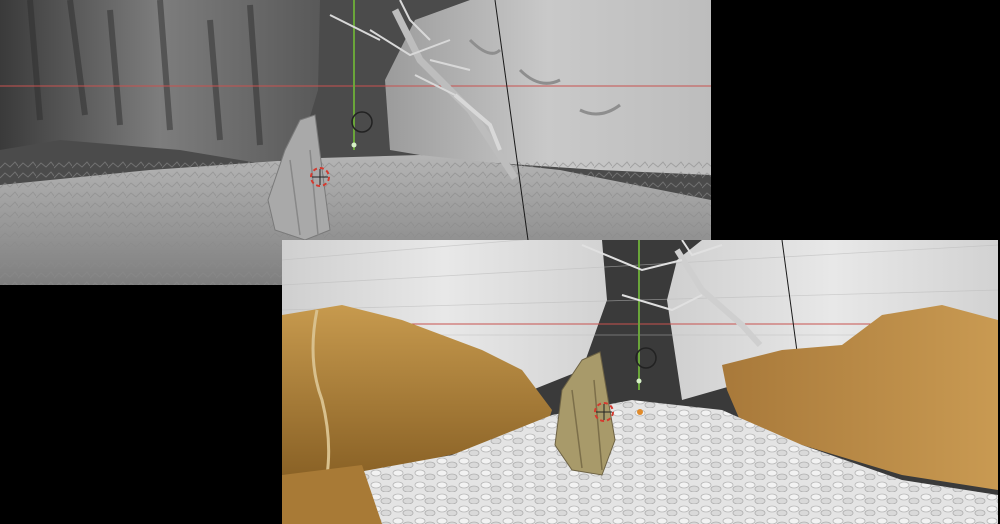 The width and height of the screenshot is (1000, 524). What do you see at coordinates (640, 412) in the screenshot?
I see `selected-origin-point` at bounding box center [640, 412].